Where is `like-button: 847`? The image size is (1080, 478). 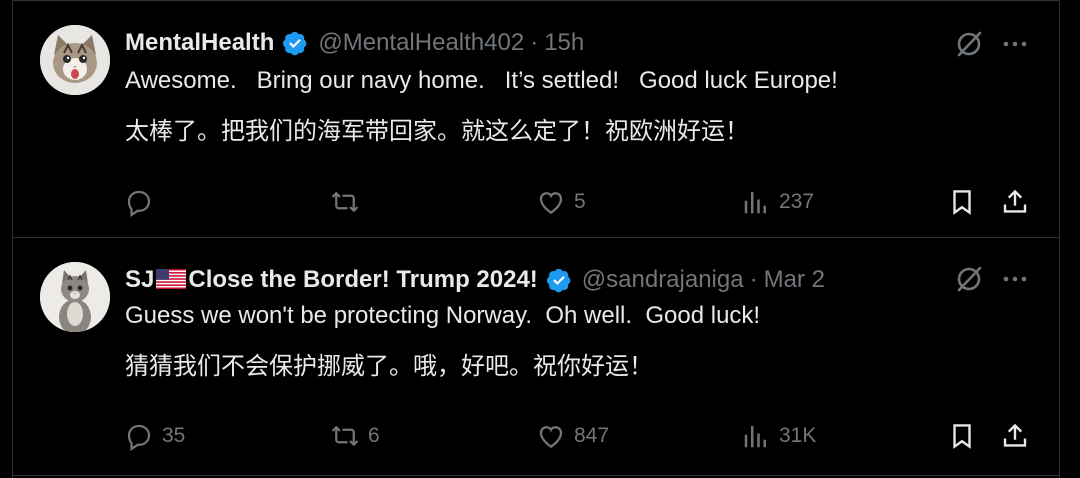 like-button: 847 is located at coordinates (572, 436).